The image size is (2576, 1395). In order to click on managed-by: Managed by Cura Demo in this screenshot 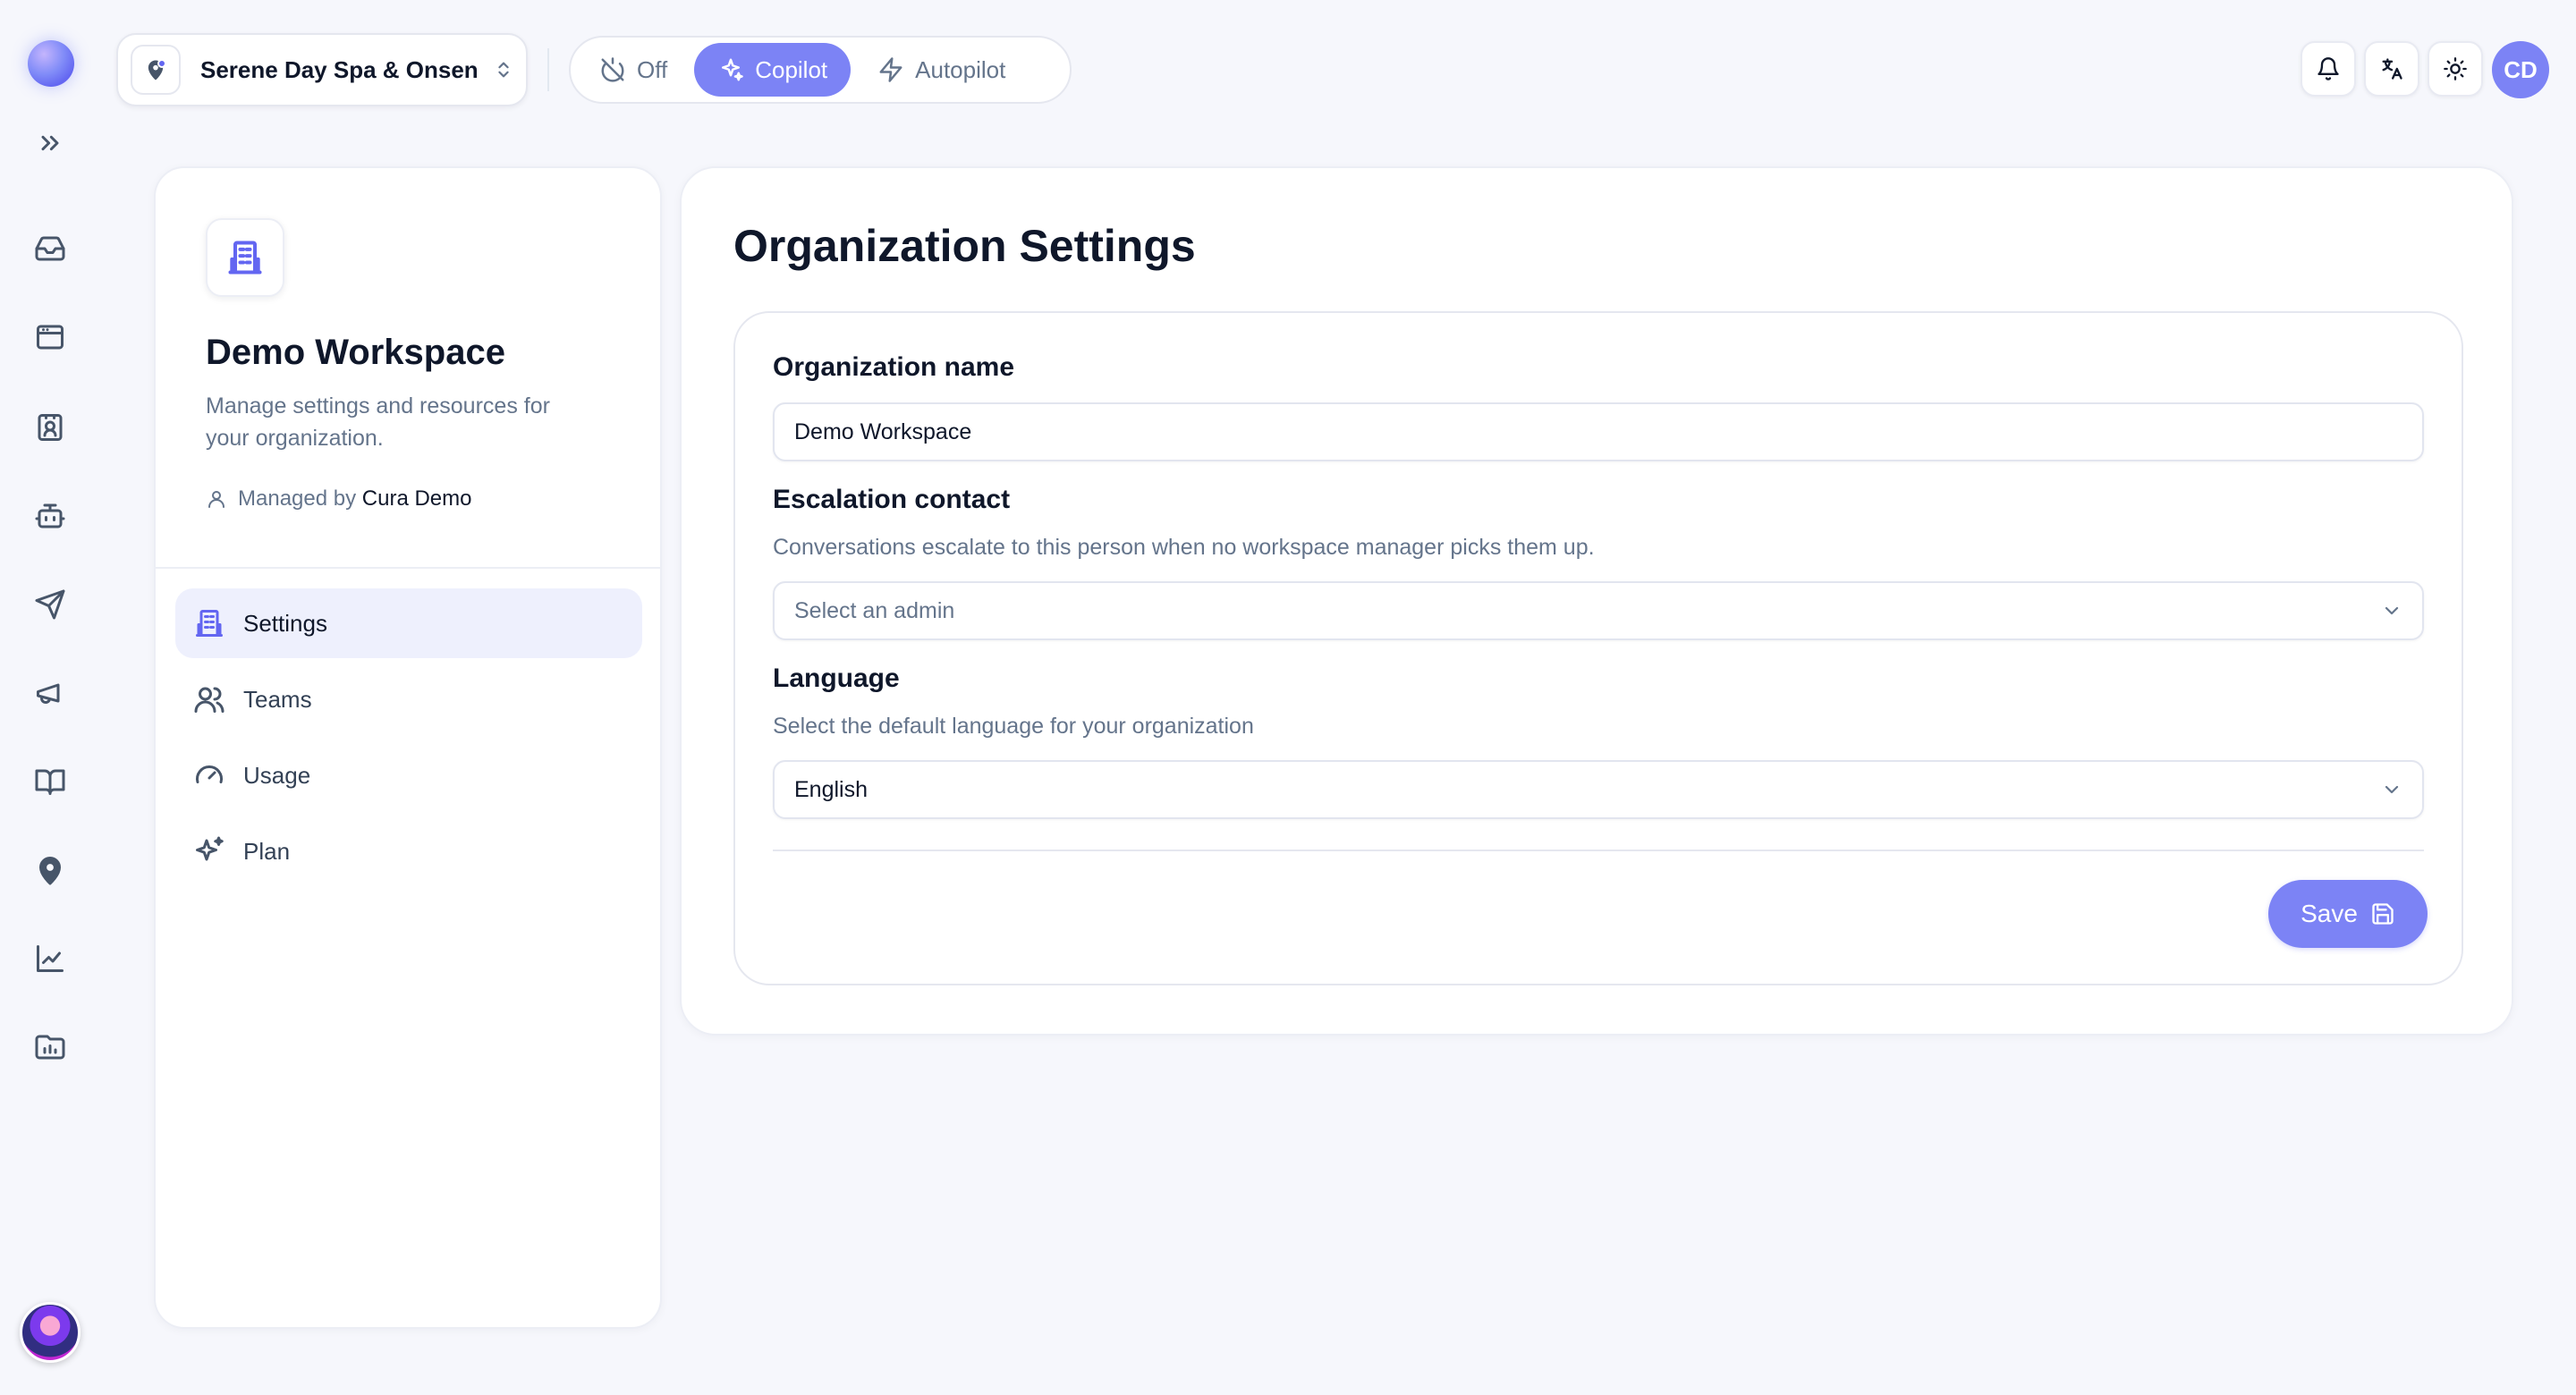, I will do `click(338, 499)`.